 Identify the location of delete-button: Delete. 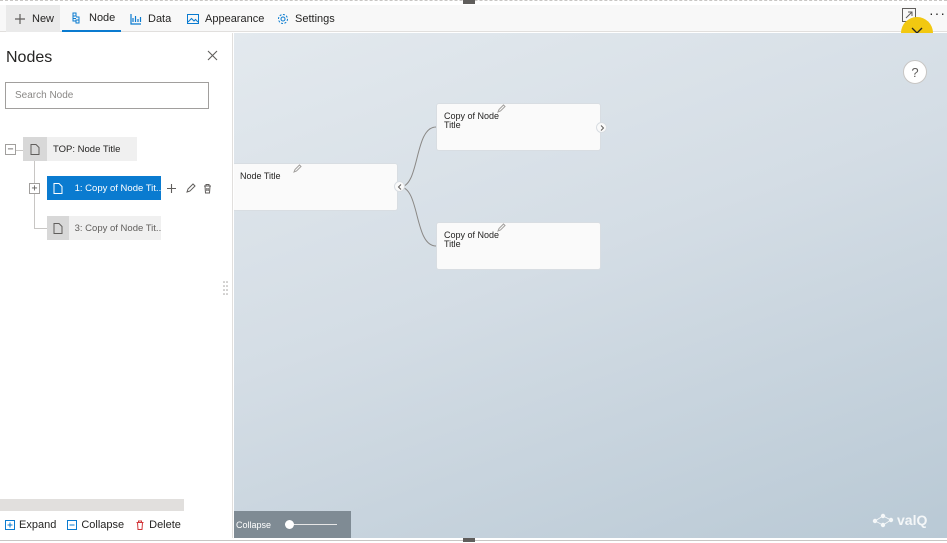
(158, 525).